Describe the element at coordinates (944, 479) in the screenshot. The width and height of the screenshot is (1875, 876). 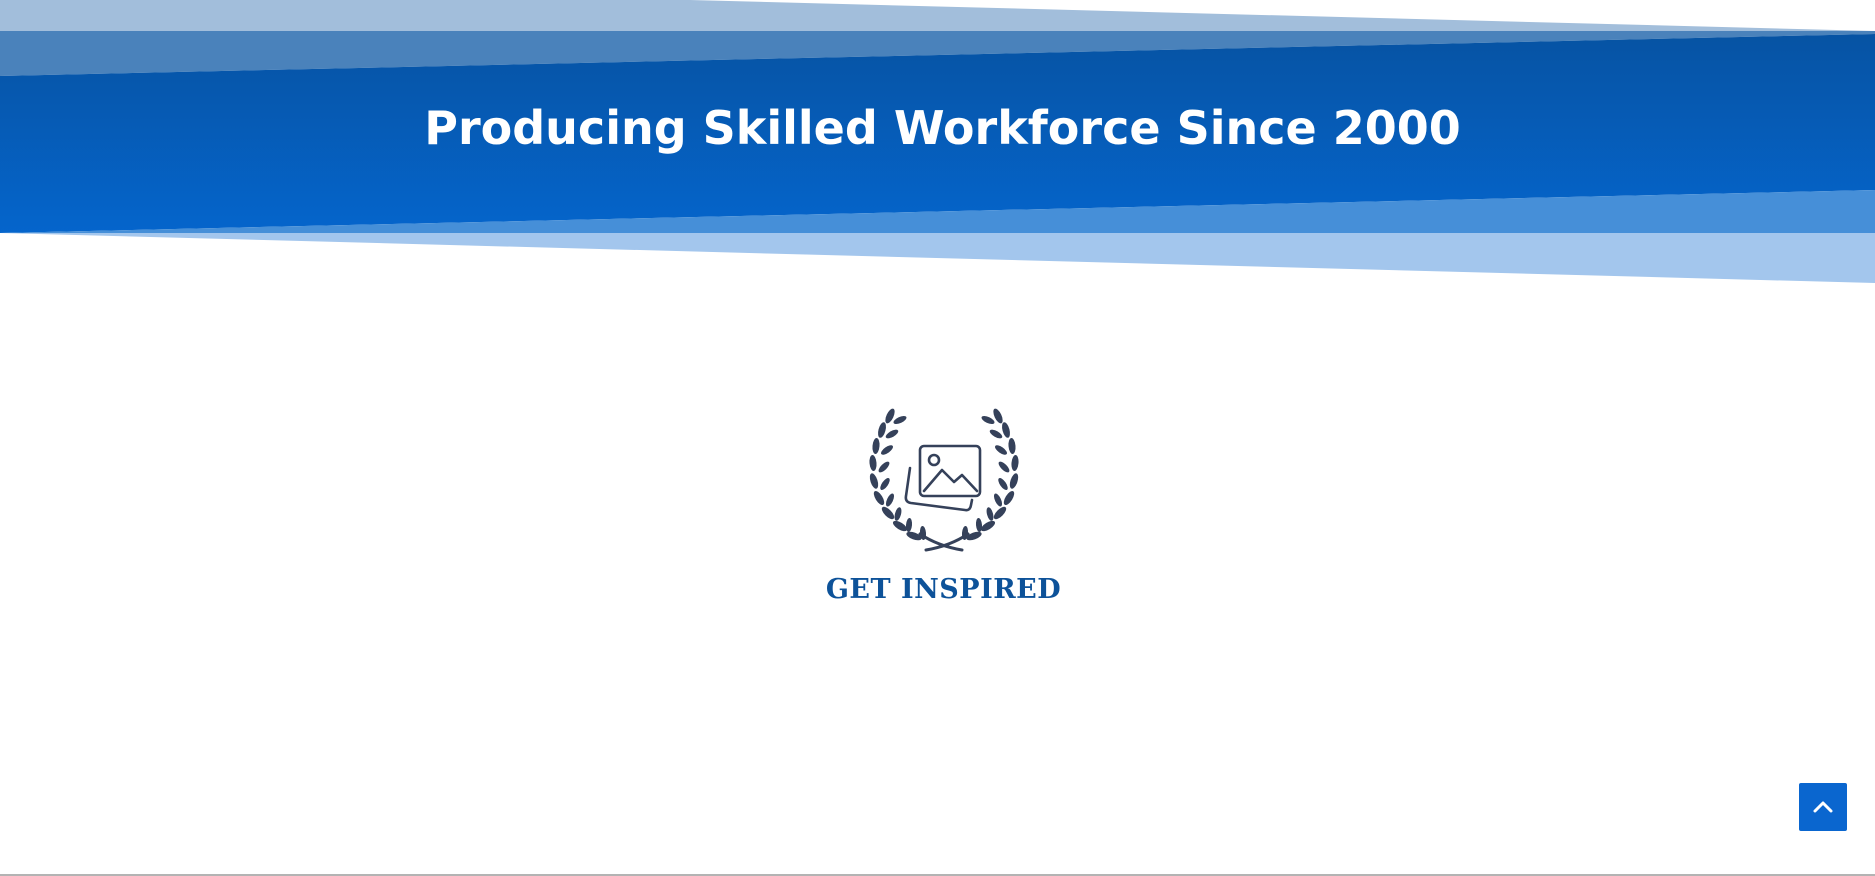
I see `laurel-image-icon` at that location.